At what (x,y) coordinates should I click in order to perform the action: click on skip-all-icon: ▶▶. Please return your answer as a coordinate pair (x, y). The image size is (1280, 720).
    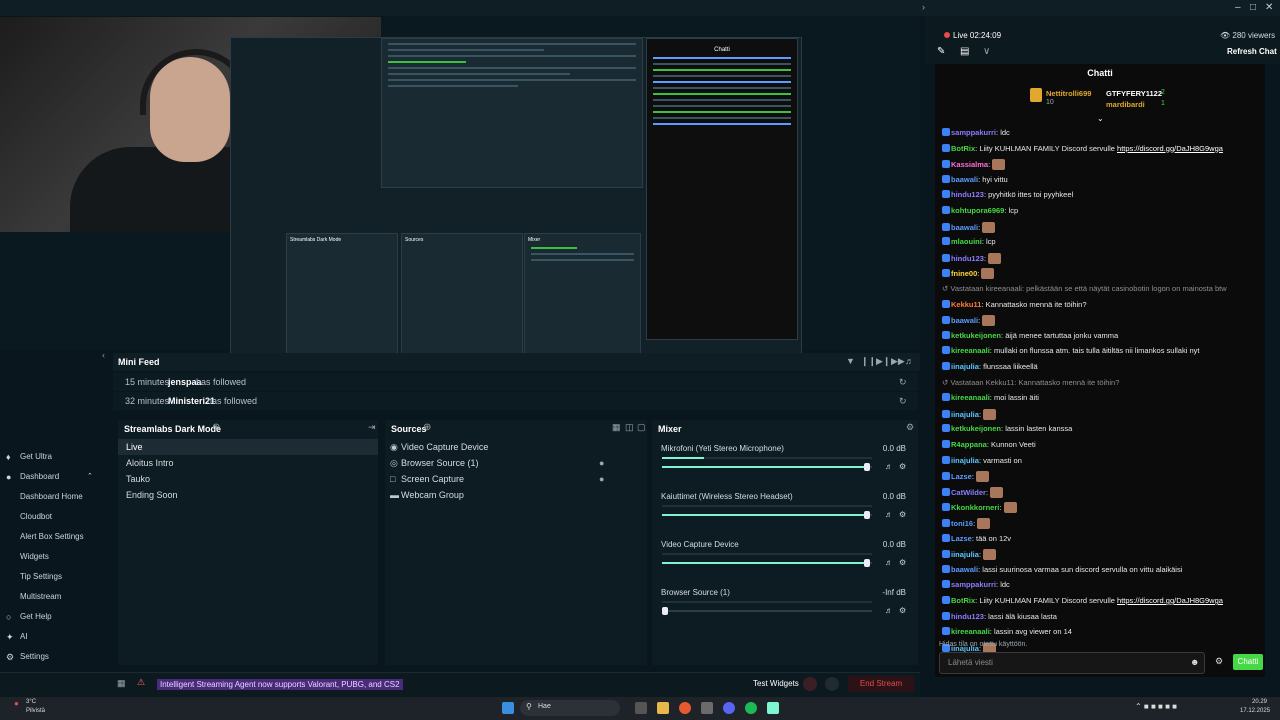
    Looking at the image, I should click on (898, 361).